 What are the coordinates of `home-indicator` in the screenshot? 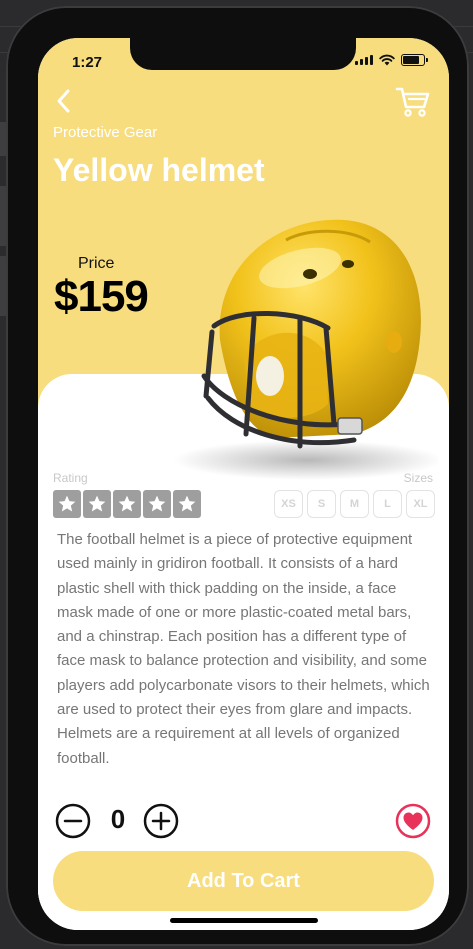 It's located at (244, 920).